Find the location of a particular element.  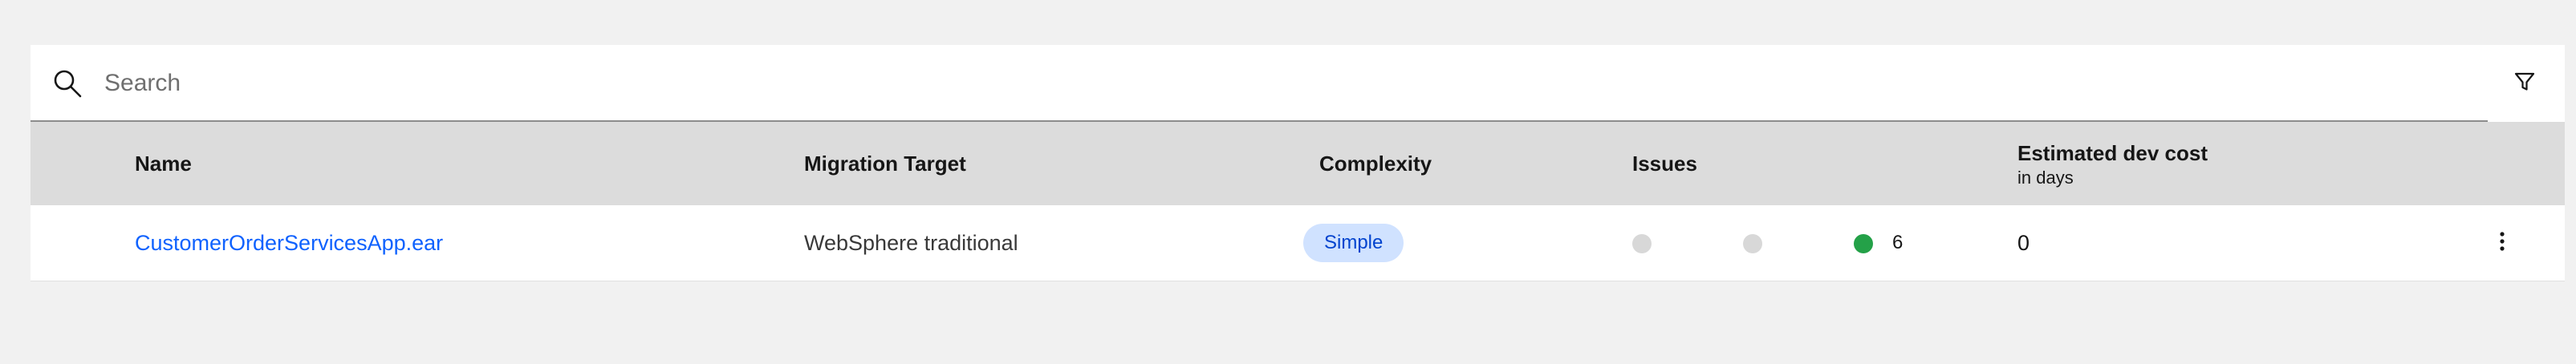

severe-issues-dot is located at coordinates (1642, 244).